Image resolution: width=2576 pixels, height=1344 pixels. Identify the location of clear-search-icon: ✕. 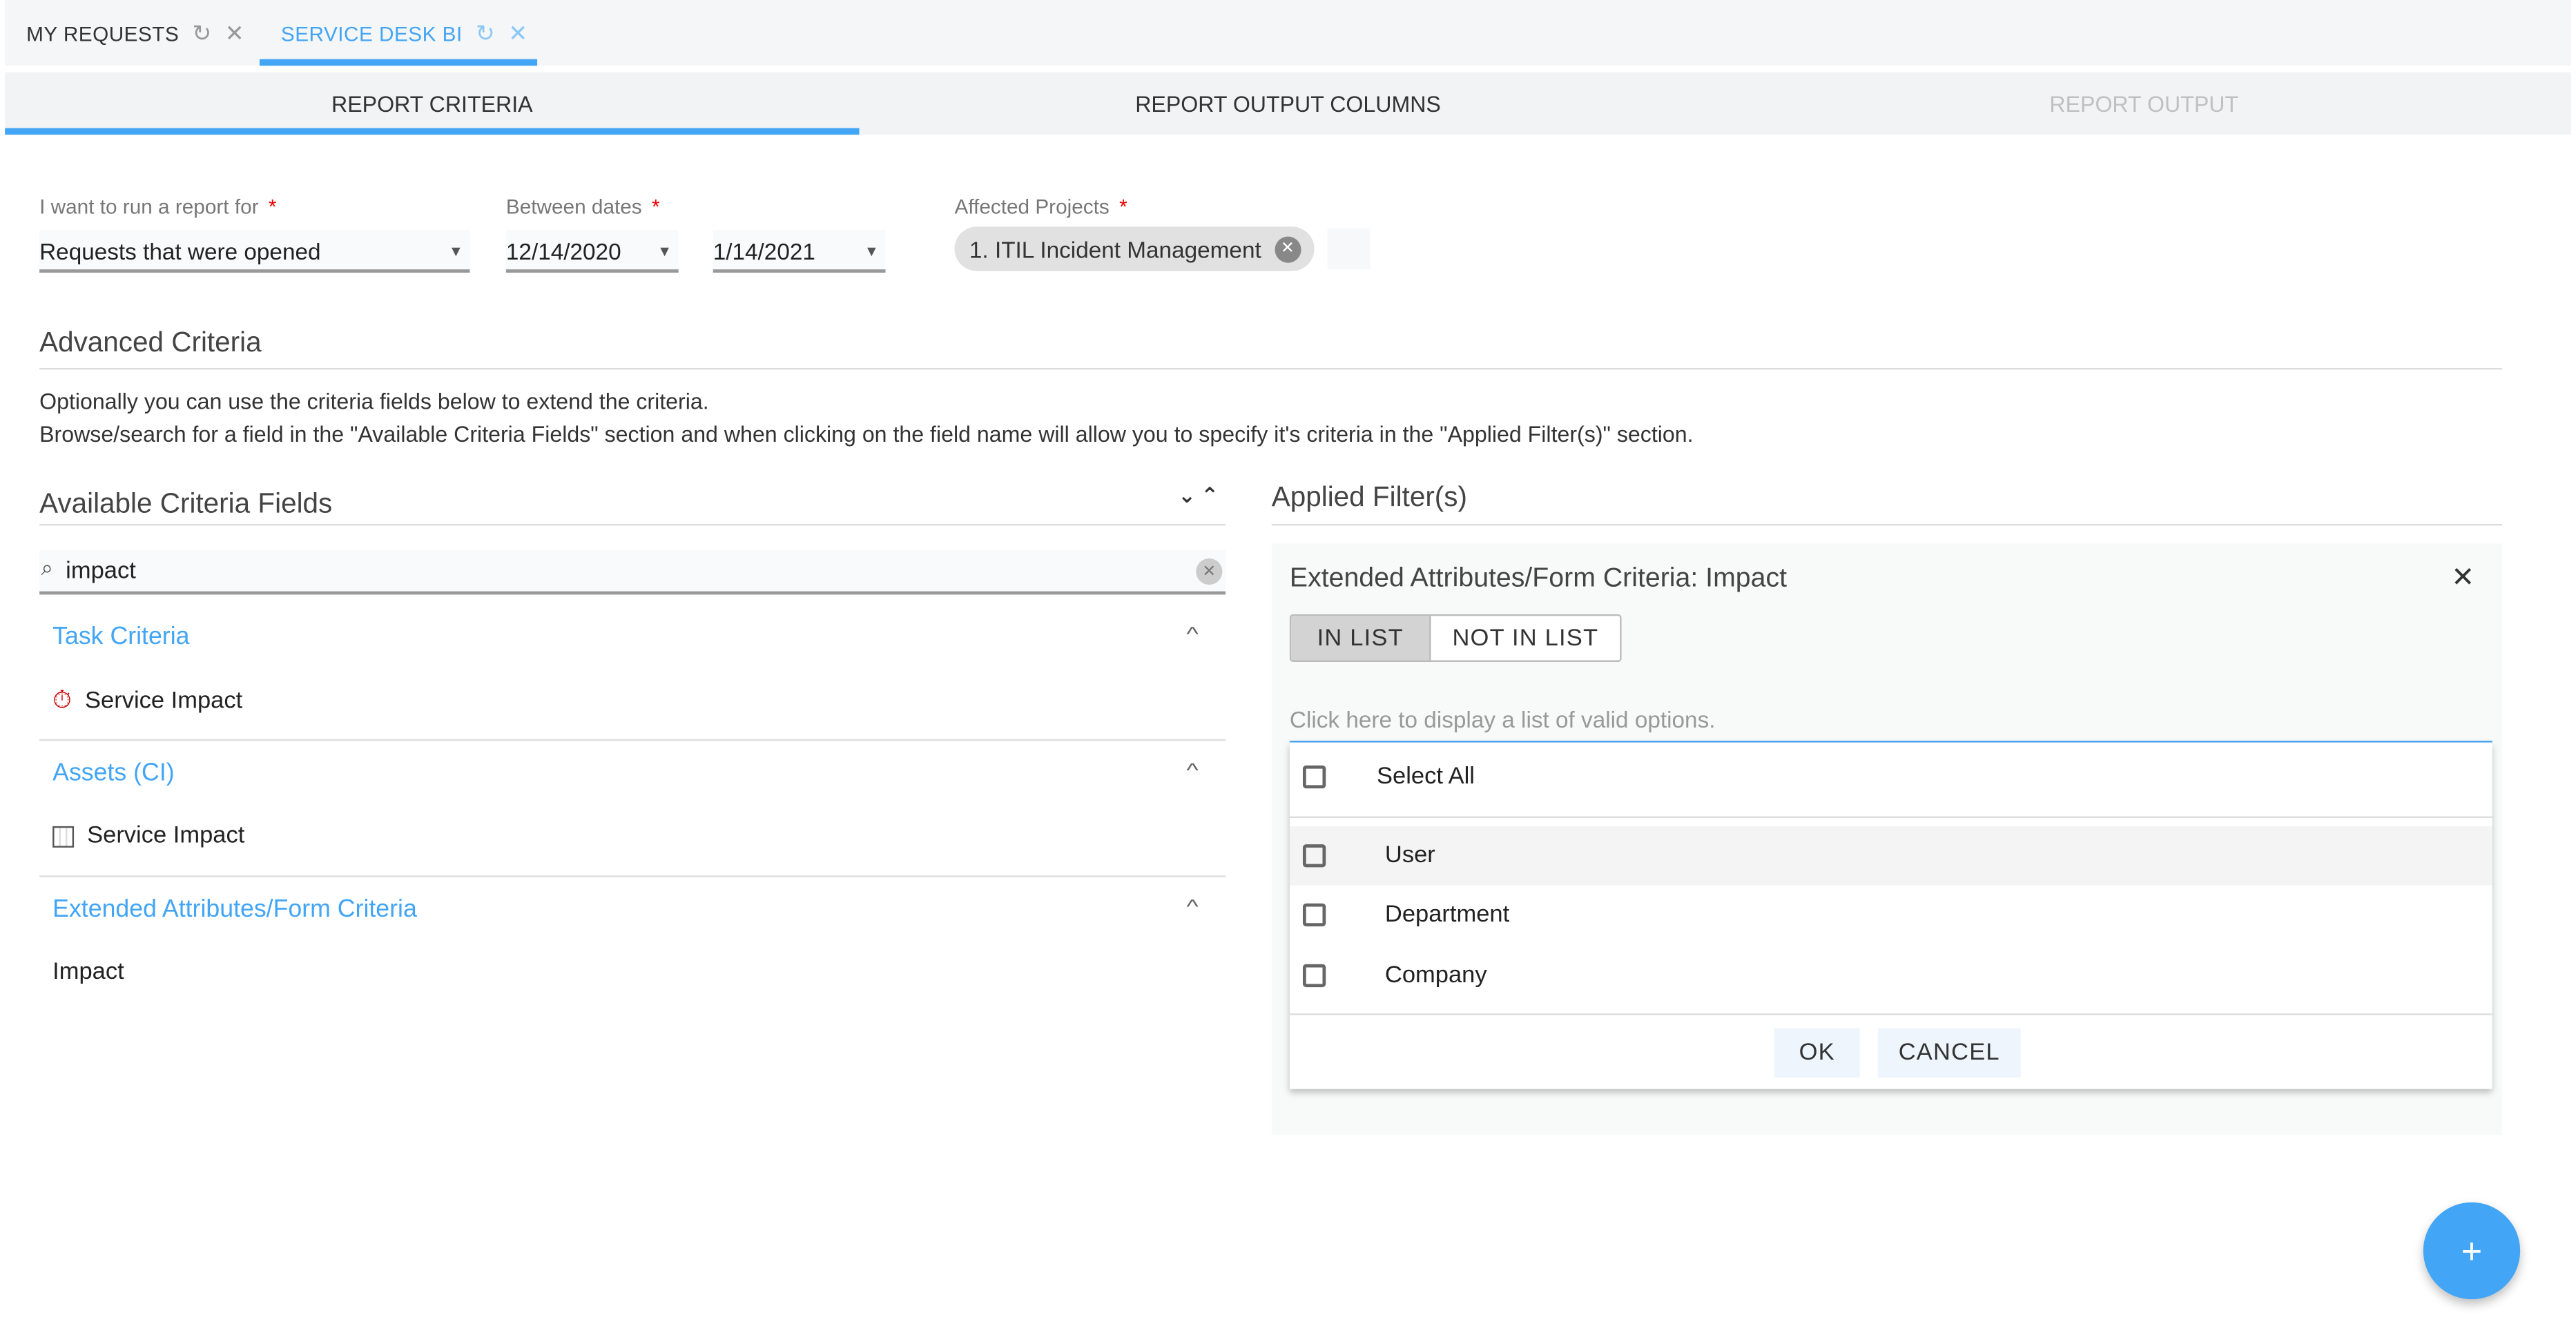
(1209, 571).